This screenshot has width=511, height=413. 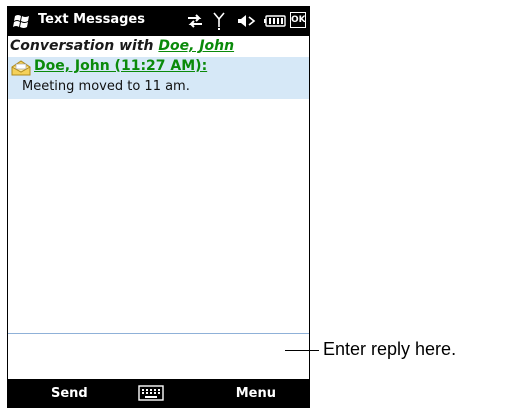 What do you see at coordinates (302, 350) in the screenshot?
I see `callout-line` at bounding box center [302, 350].